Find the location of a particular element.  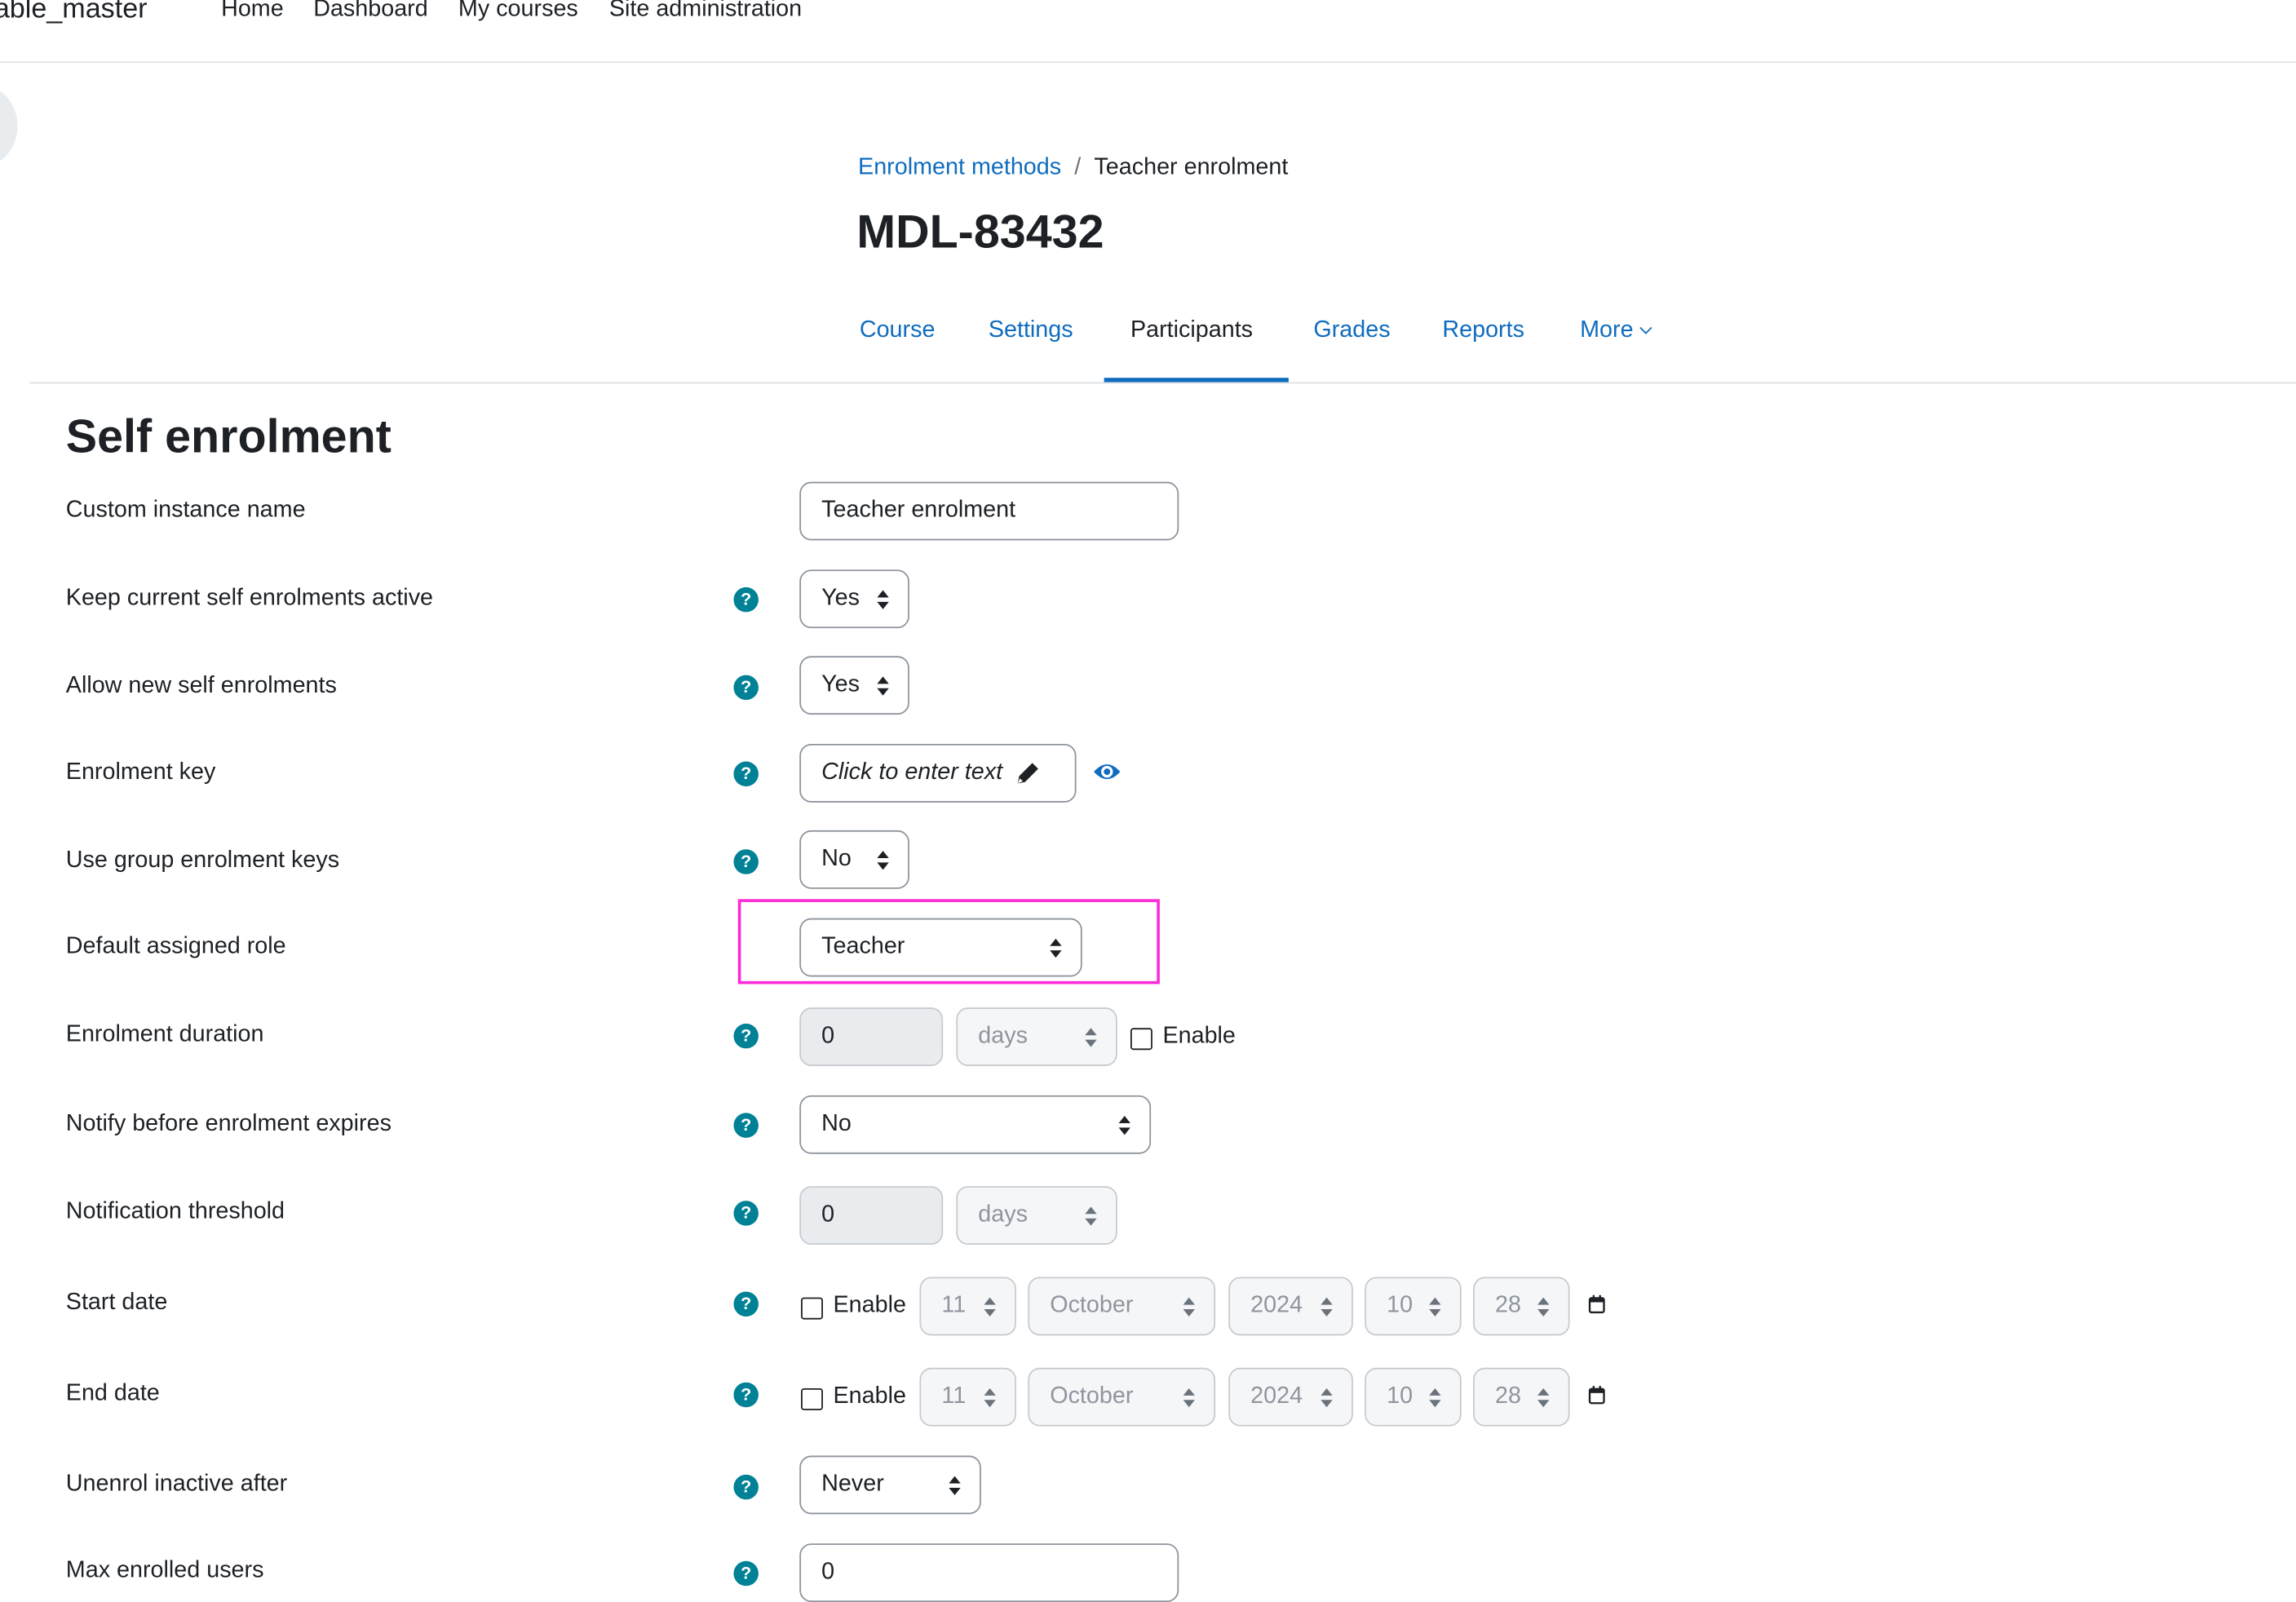

start-date-hour-select: 10 is located at coordinates (1414, 1306).